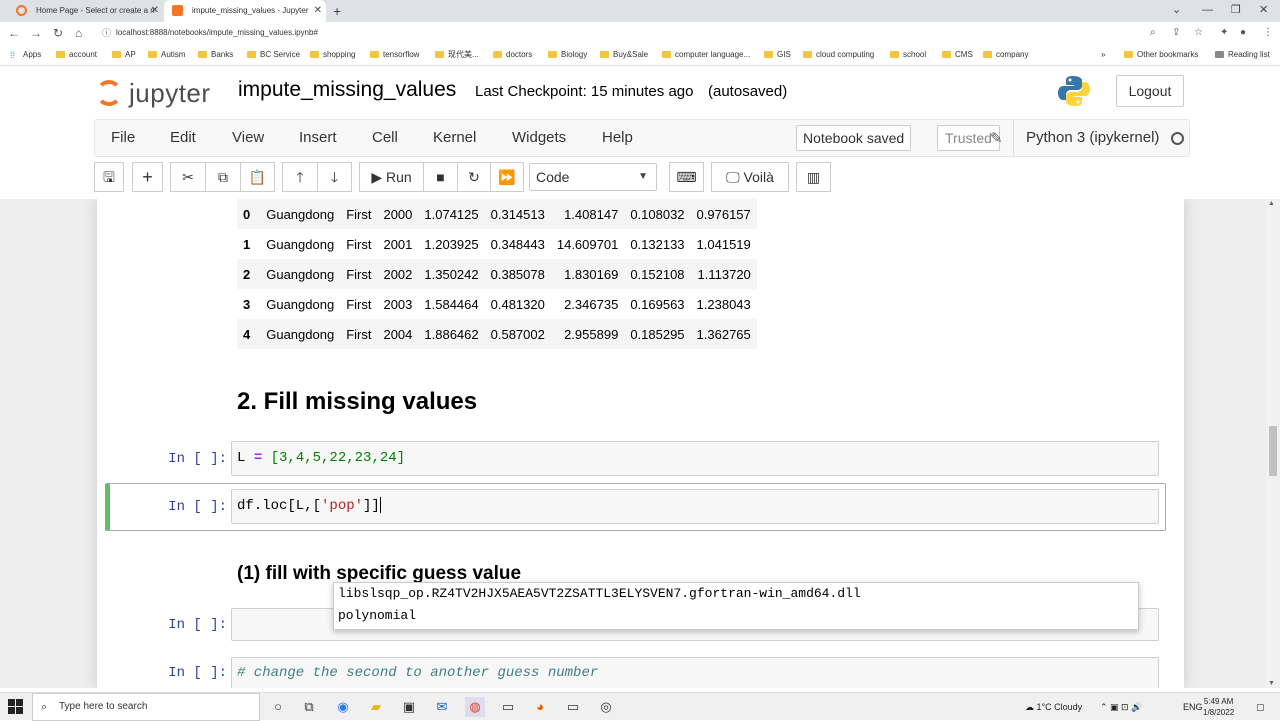  What do you see at coordinates (695, 458) in the screenshot?
I see `cell-input: L = [3,4,5,22,23,24]` at bounding box center [695, 458].